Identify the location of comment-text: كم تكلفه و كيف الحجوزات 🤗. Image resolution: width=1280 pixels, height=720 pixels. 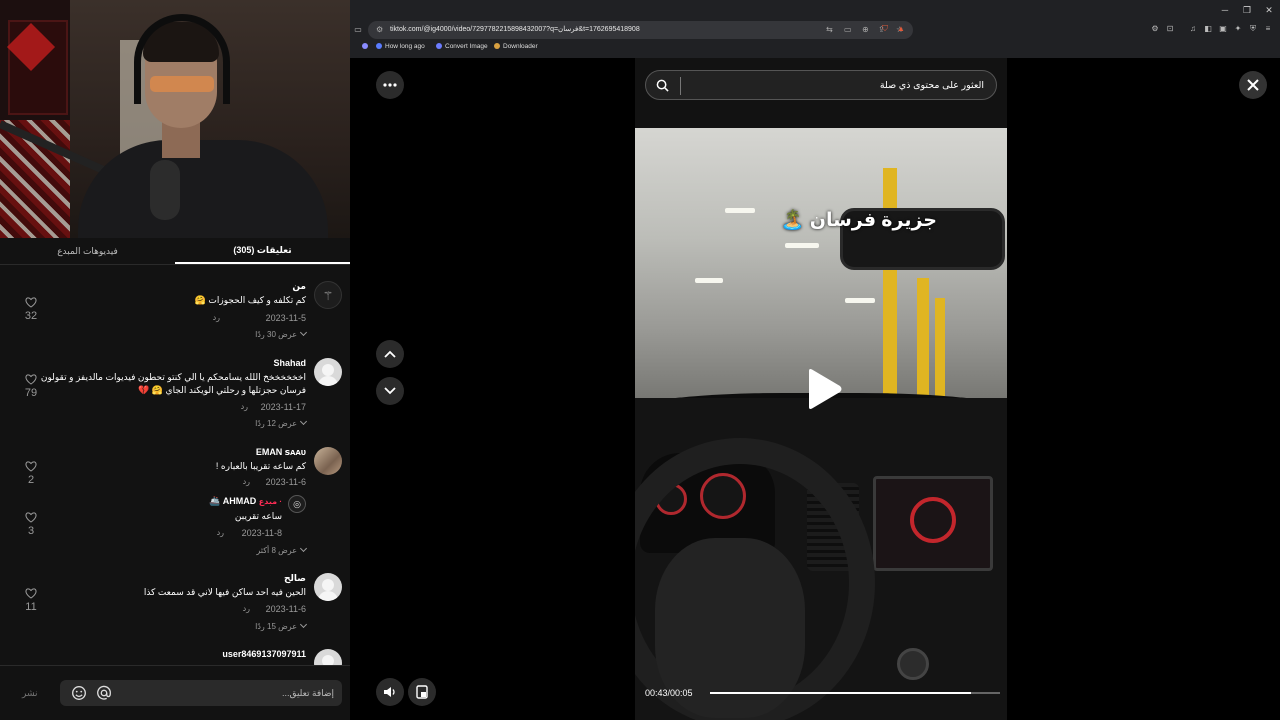
(250, 300).